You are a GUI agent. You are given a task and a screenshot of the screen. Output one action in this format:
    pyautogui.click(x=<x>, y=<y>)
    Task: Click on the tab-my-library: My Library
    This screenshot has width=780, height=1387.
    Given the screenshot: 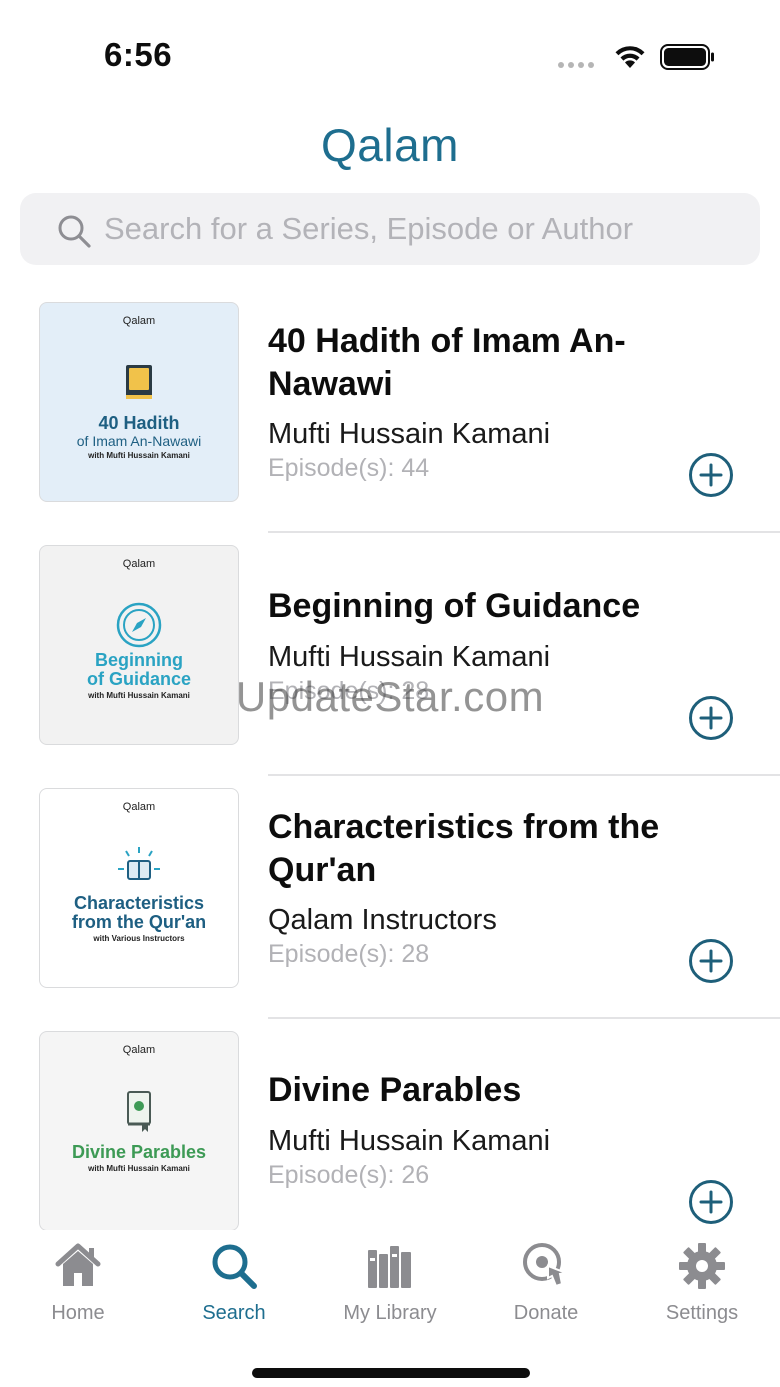 What is the action you would take?
    pyautogui.click(x=390, y=1280)
    